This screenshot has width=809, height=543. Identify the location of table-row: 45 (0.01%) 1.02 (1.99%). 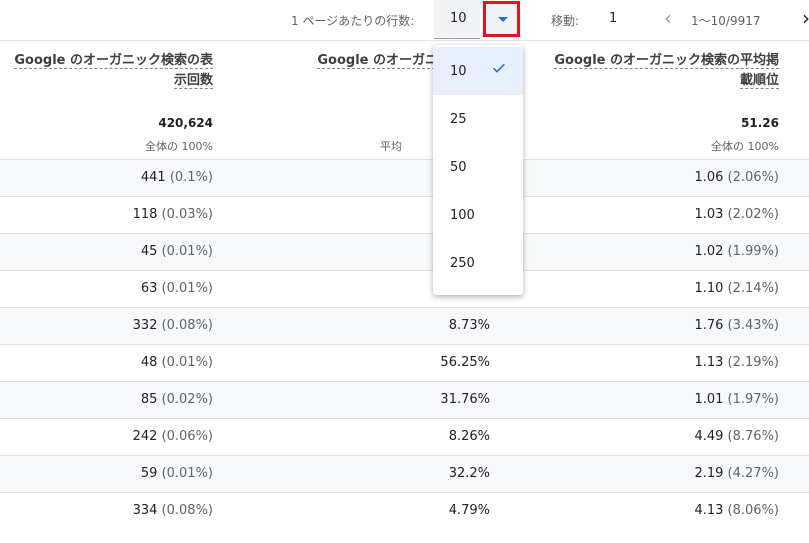
(404, 251).